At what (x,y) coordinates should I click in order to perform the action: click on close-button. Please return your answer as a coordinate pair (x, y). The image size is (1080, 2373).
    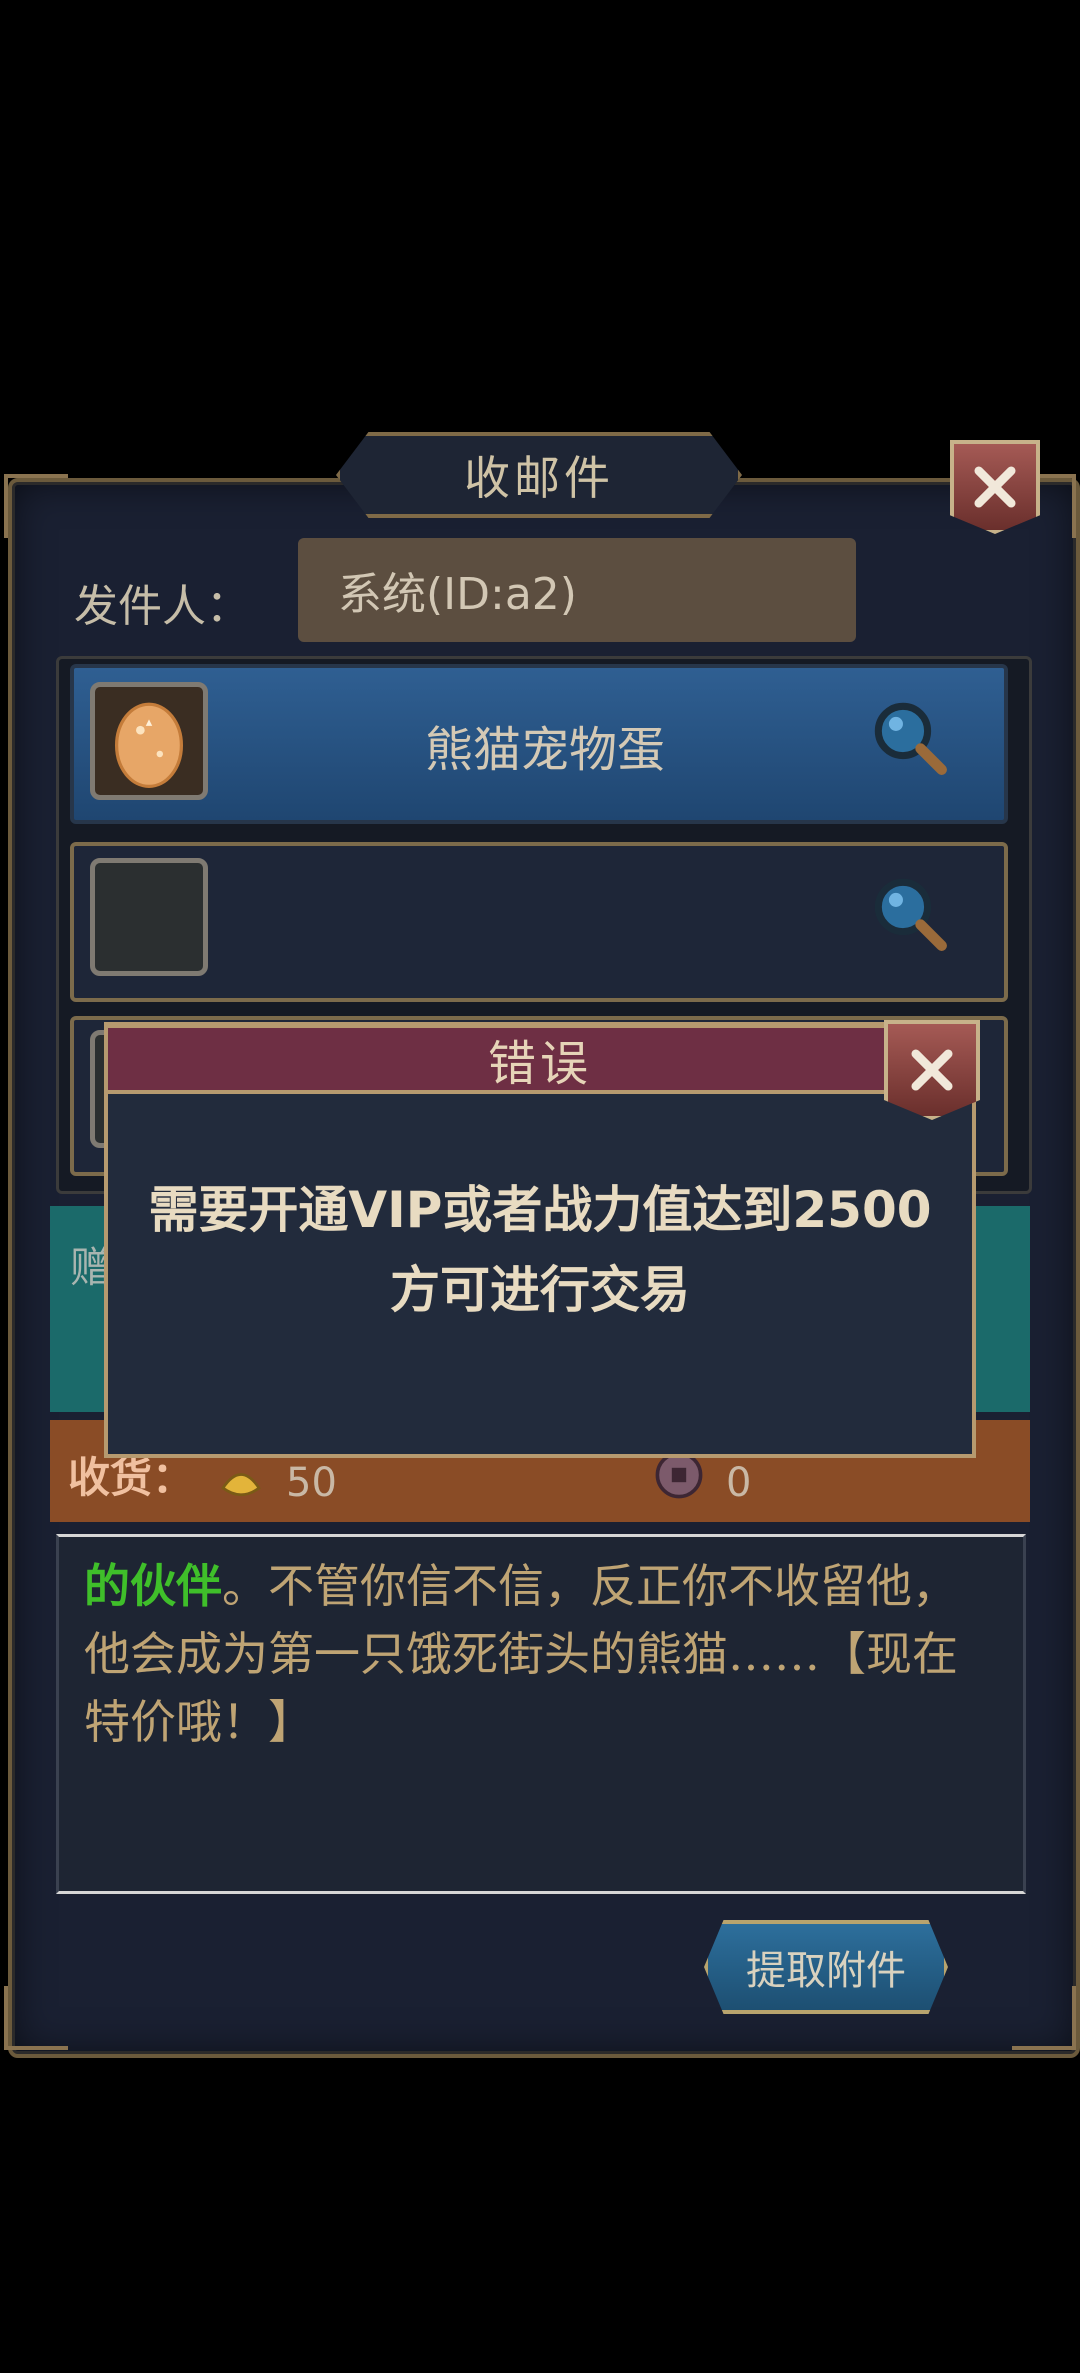
    Looking at the image, I should click on (995, 487).